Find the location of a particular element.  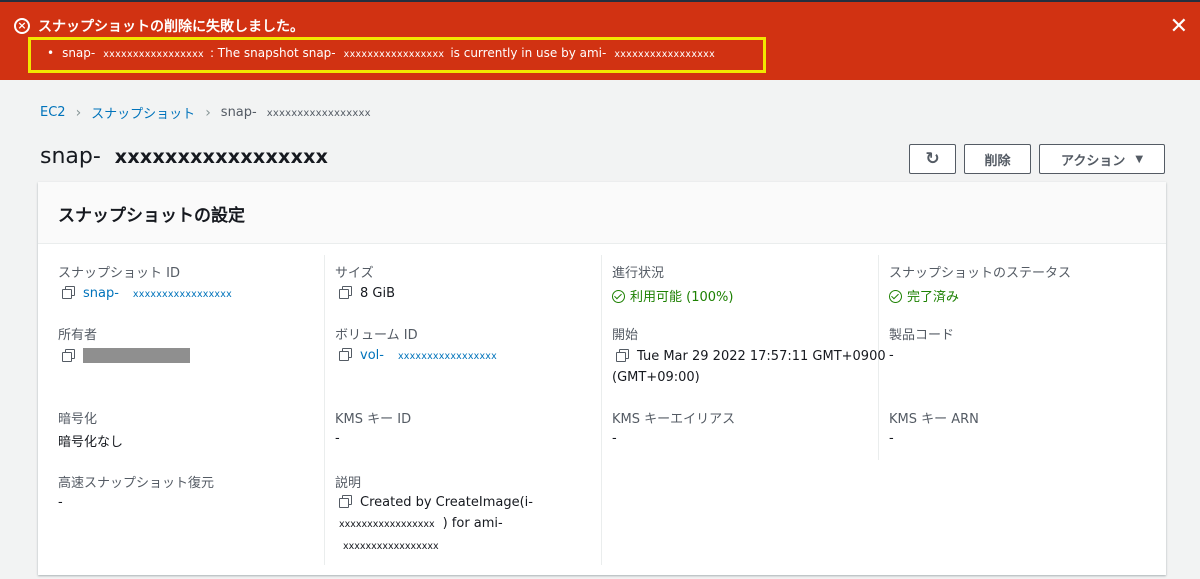

owner-value is located at coordinates (126, 356).